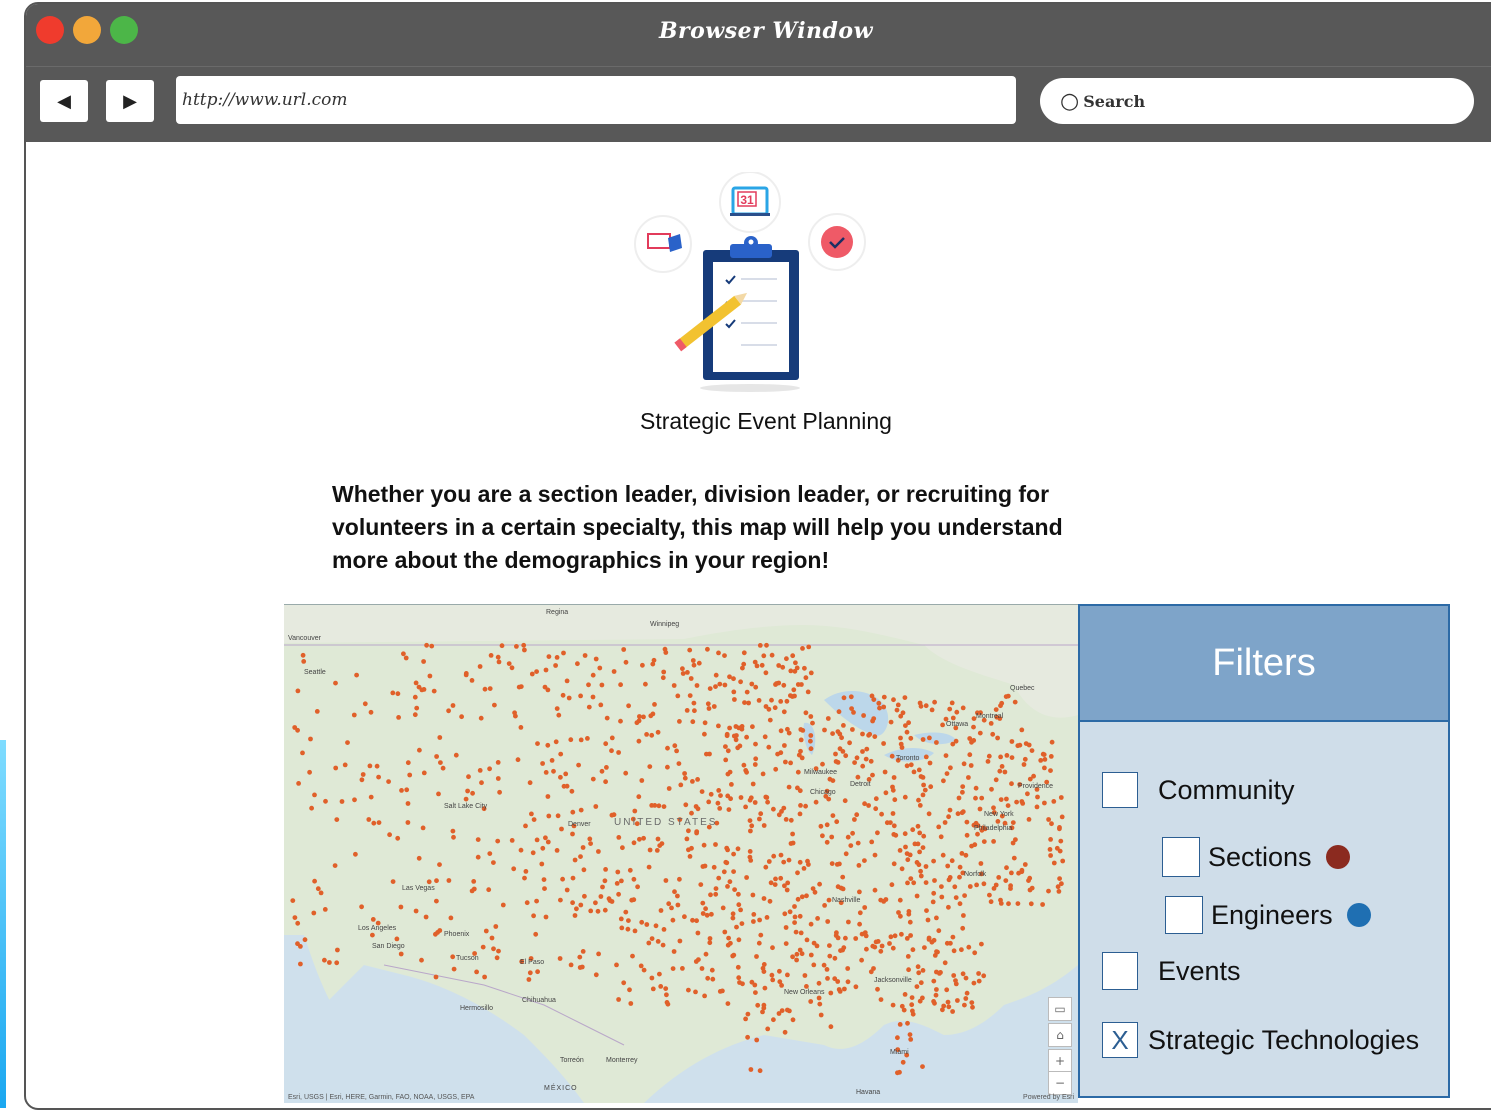  Describe the element at coordinates (1181, 857) in the screenshot. I see `sections-checkbox` at that location.